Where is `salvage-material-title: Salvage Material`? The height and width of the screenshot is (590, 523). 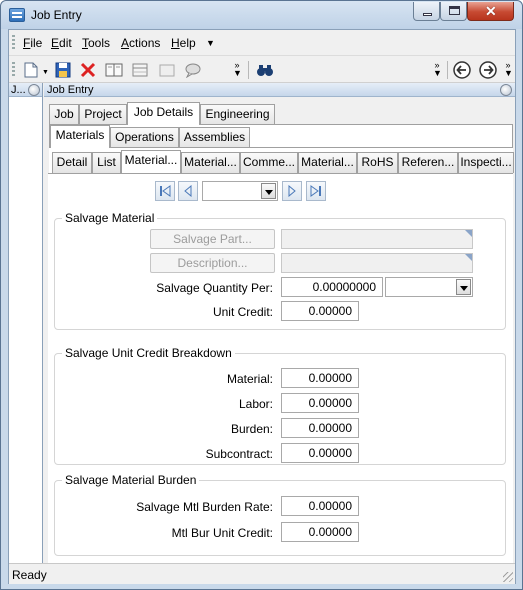 salvage-material-title: Salvage Material is located at coordinates (110, 218).